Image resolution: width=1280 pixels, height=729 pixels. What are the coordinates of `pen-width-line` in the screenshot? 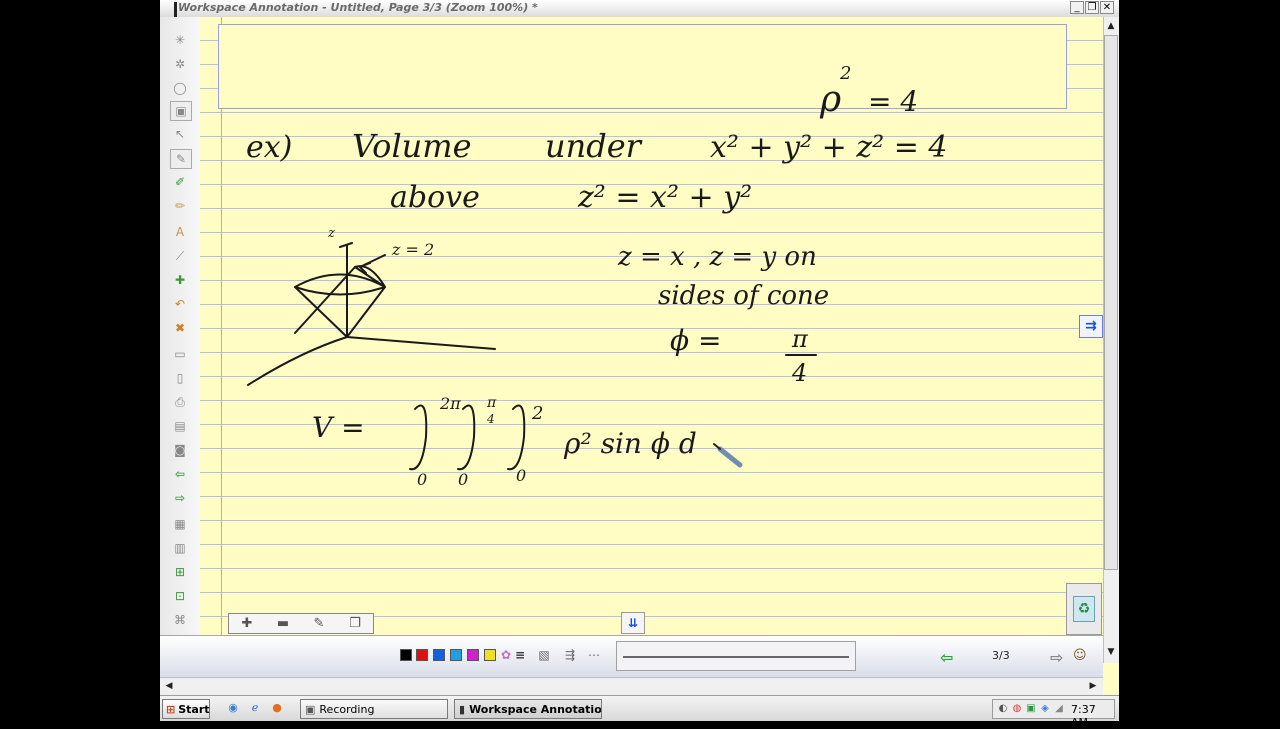 It's located at (736, 657).